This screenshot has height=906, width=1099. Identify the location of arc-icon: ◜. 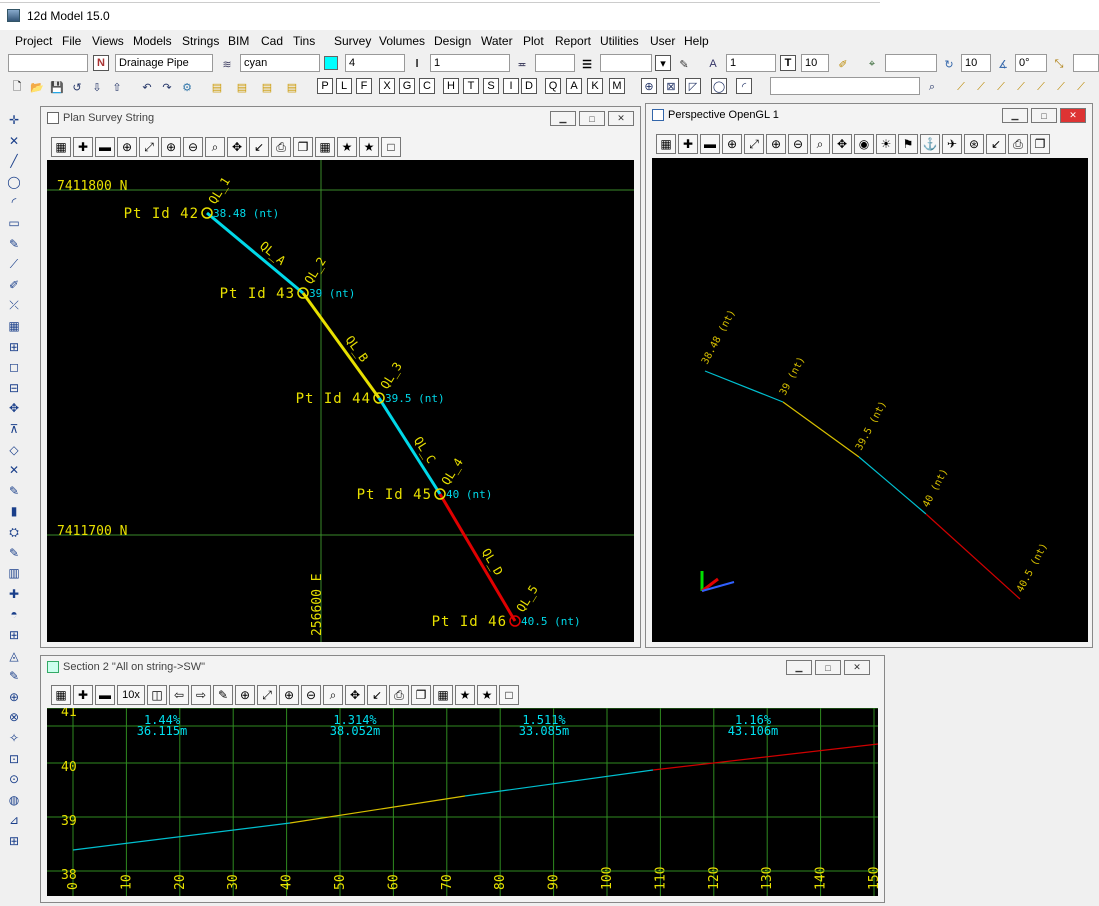
(14, 202).